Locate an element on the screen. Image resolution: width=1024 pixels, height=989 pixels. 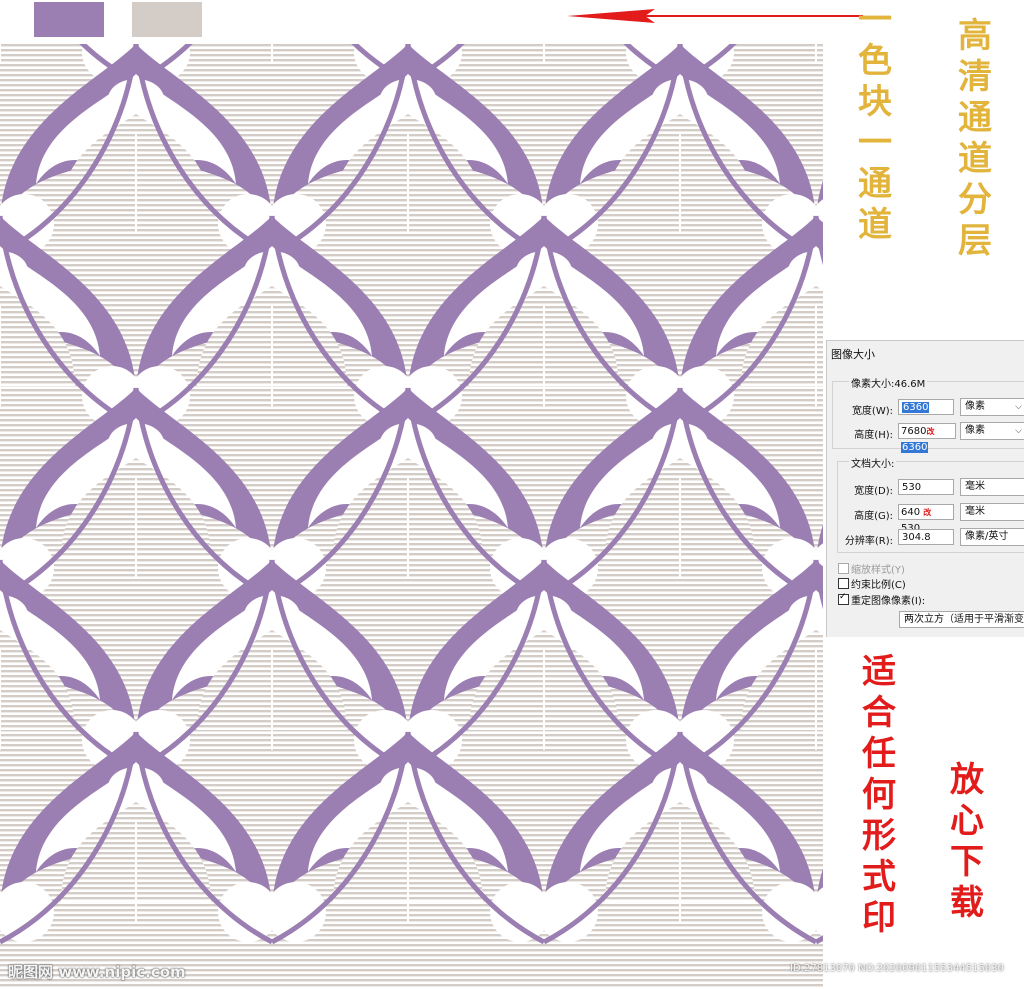
document-size-label: 文档大小: is located at coordinates (873, 462).